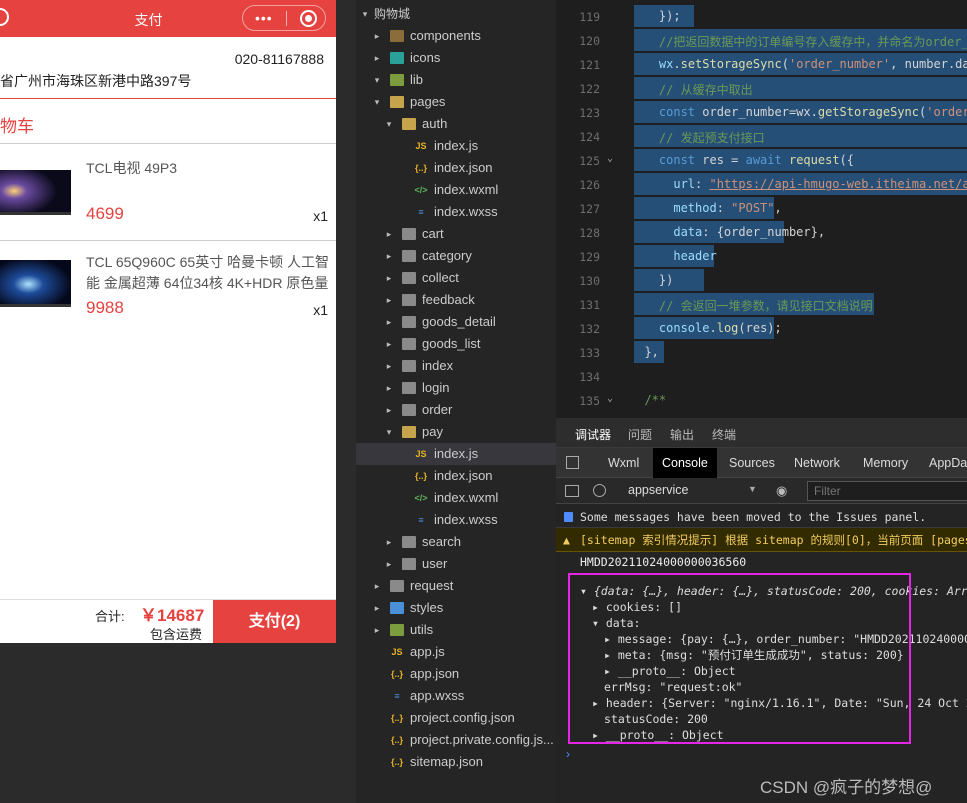 This screenshot has height=803, width=967. I want to click on capsule-menu: •••, so click(284, 18).